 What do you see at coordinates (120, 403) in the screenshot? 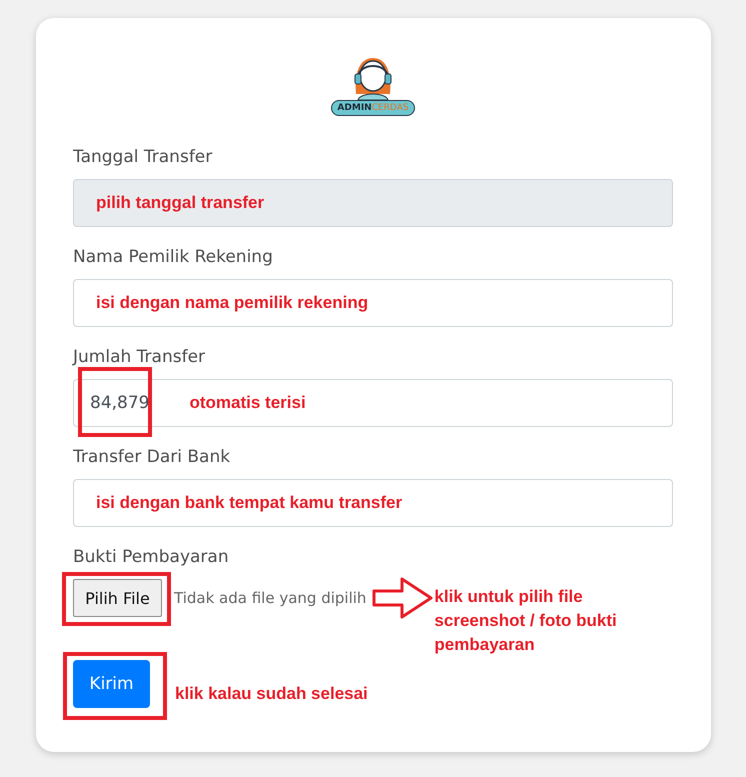
I see `field-value: 84,879` at bounding box center [120, 403].